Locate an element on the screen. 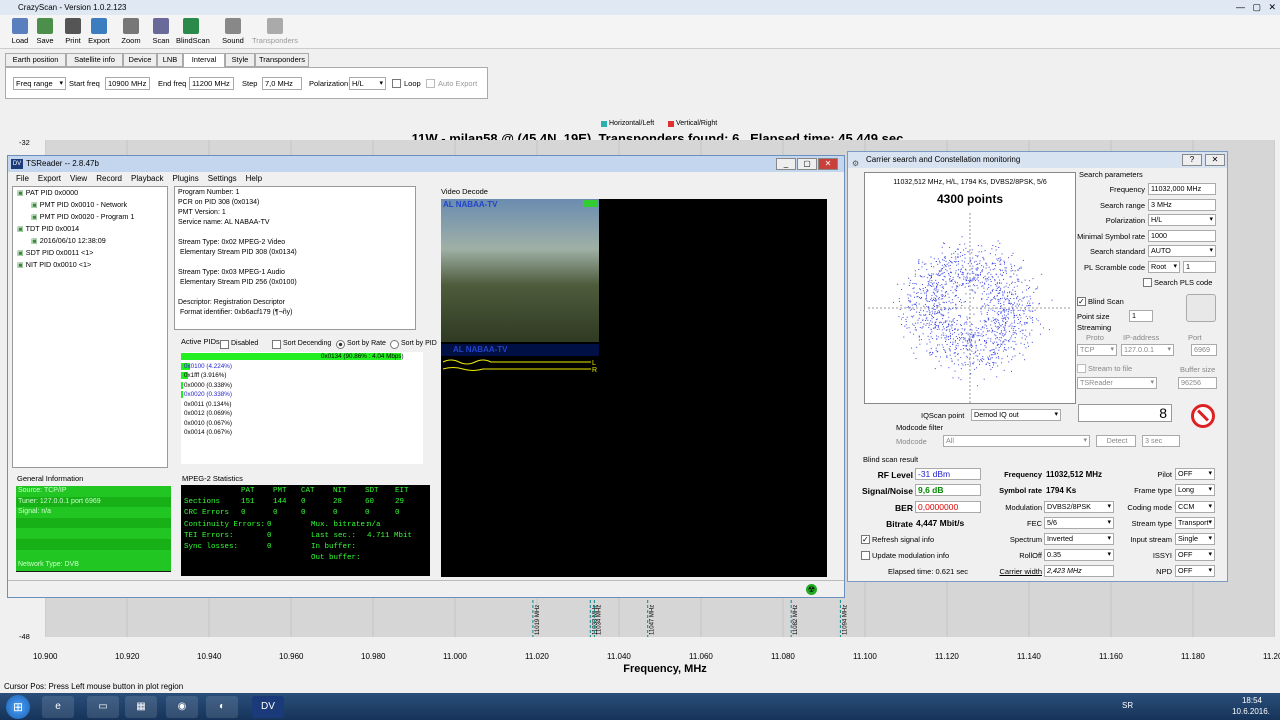 This screenshot has height=720, width=1280. modulation-select: DVBS2/8PSK is located at coordinates (1079, 507).